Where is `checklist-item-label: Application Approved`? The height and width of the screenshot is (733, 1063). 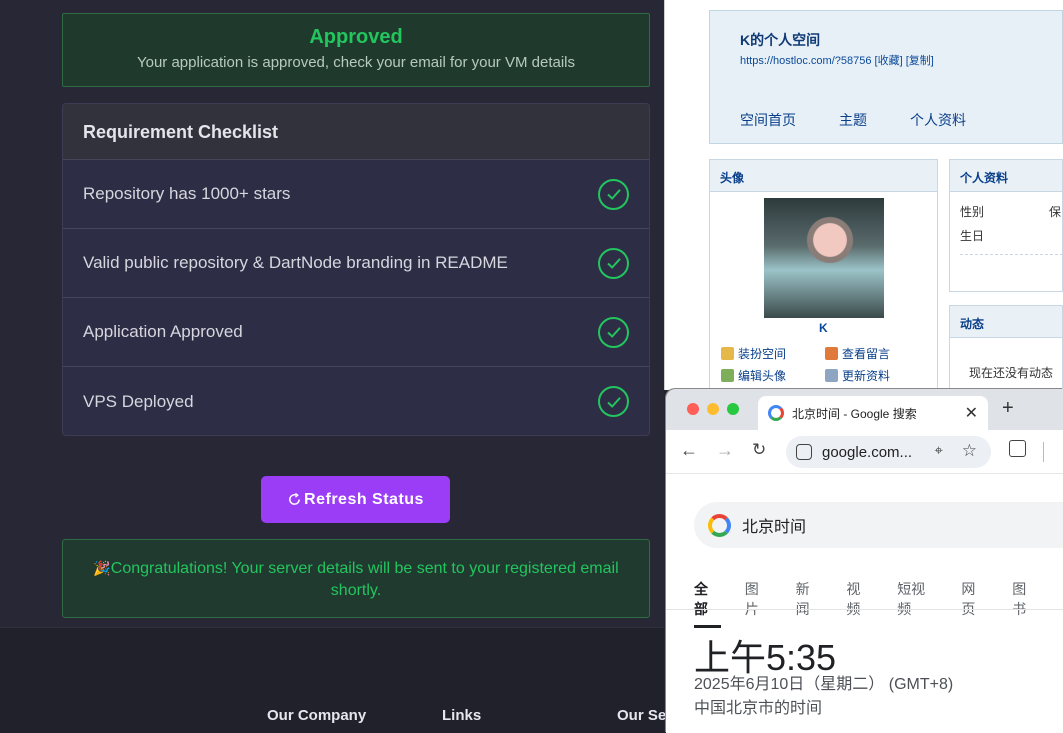 checklist-item-label: Application Approved is located at coordinates (163, 331).